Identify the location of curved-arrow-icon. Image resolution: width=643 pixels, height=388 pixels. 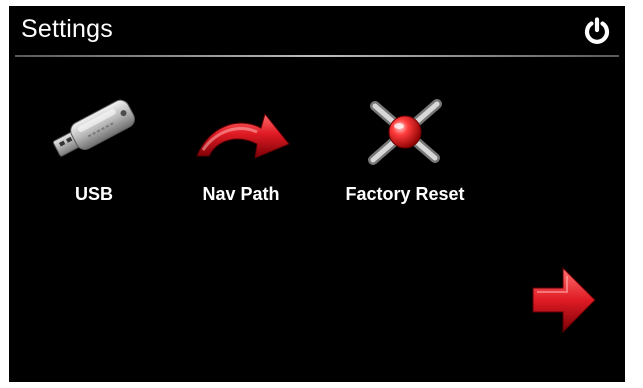
(243, 135).